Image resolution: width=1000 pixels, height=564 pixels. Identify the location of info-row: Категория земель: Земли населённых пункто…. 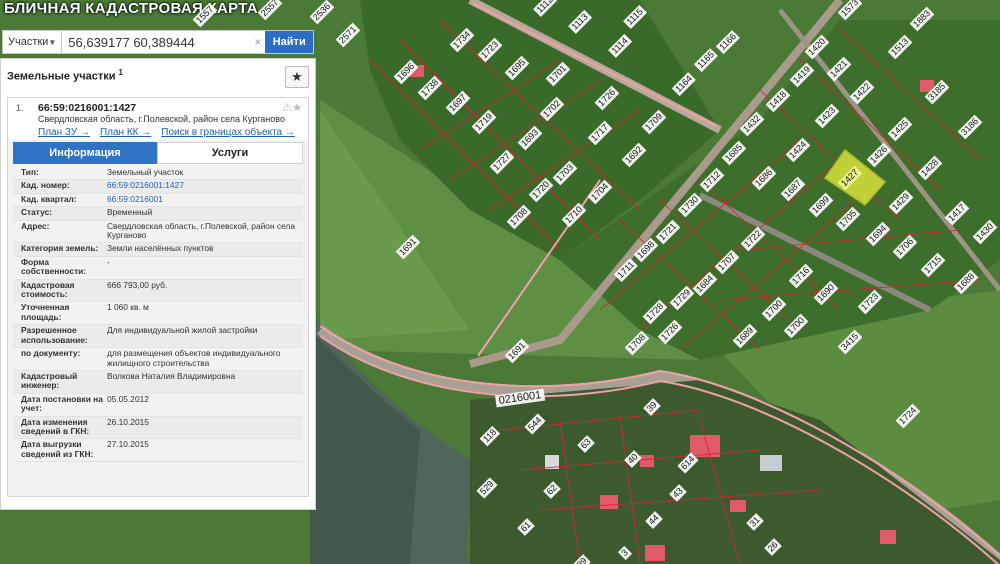
(158, 250).